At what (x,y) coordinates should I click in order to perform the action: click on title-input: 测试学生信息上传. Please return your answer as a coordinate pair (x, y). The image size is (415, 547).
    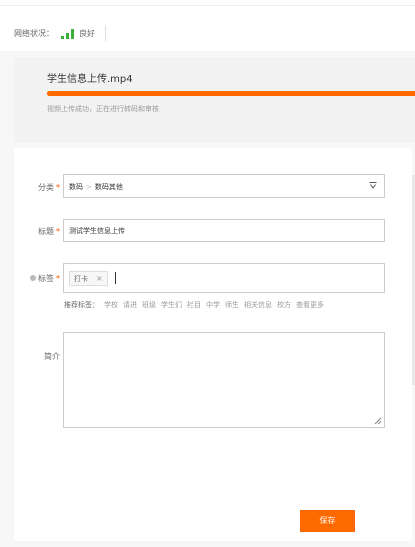
    Looking at the image, I should click on (224, 230).